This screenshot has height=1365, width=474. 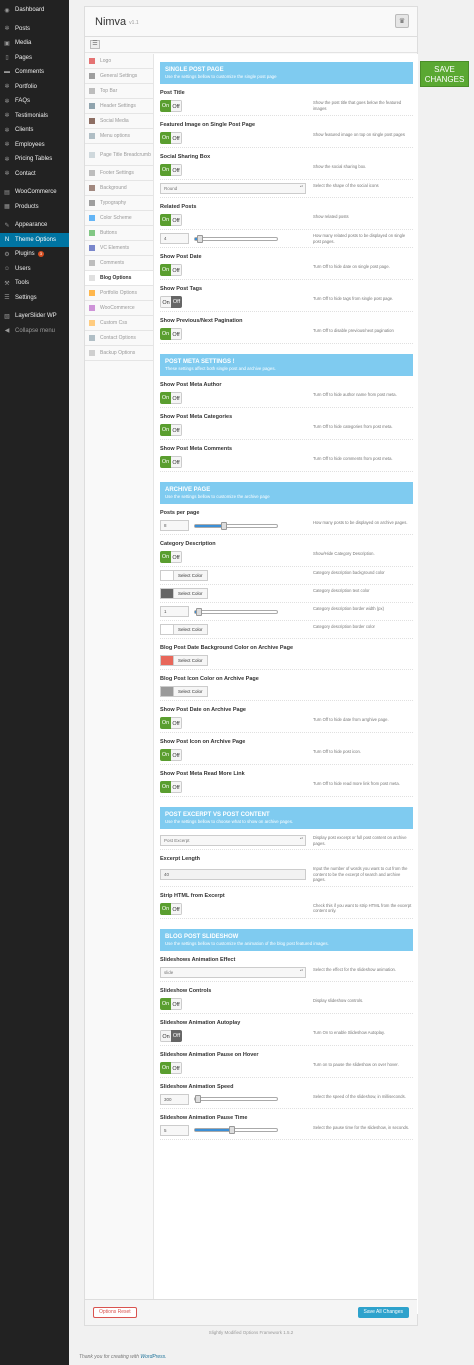 I want to click on admin-menu-woocommerce: ▤ WooCommerce, so click(x=34, y=192).